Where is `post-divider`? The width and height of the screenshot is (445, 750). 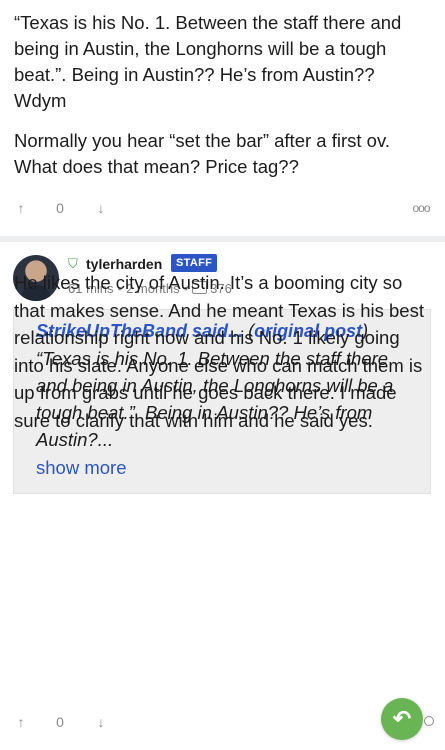
post-divider is located at coordinates (222, 239).